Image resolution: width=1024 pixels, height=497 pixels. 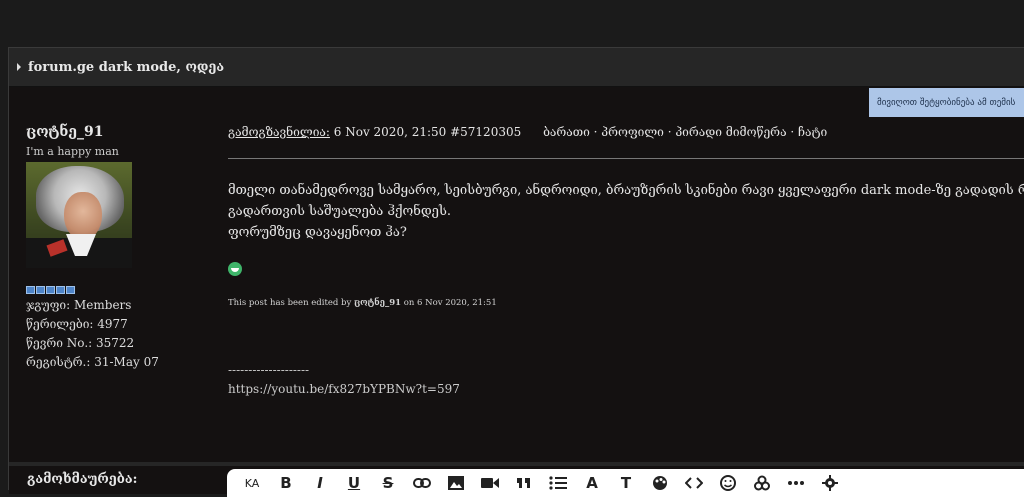 I want to click on signature-link: https://youtu.be/fx827bYPBNw?t=597, so click(x=626, y=389).